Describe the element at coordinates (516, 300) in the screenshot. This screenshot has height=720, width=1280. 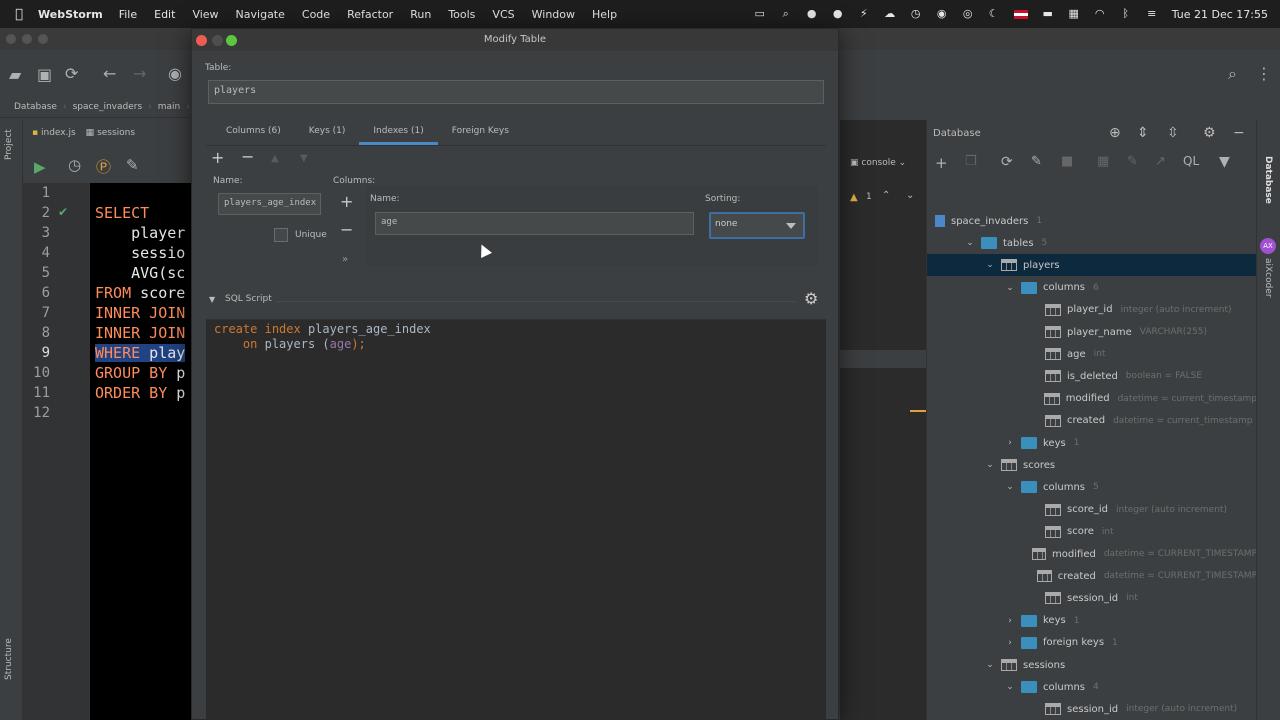
I see `sql-script-header: ▼ SQL Script ⚙` at that location.